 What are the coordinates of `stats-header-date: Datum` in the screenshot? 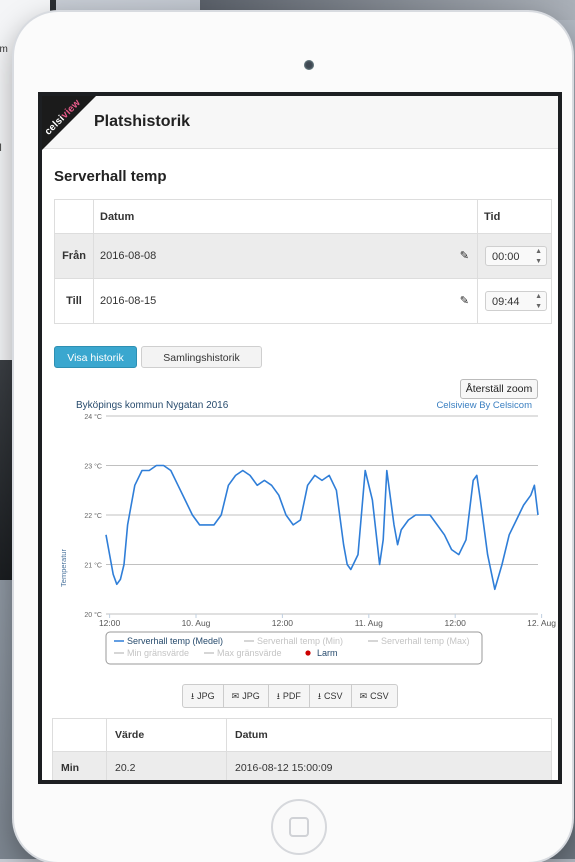 It's located at (389, 735).